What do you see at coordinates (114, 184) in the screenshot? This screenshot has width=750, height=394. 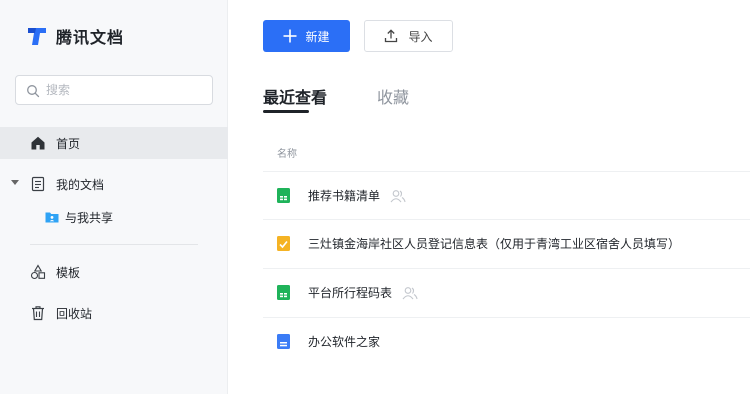 I see `sidebar-item-my-docs: 我的文档` at bounding box center [114, 184].